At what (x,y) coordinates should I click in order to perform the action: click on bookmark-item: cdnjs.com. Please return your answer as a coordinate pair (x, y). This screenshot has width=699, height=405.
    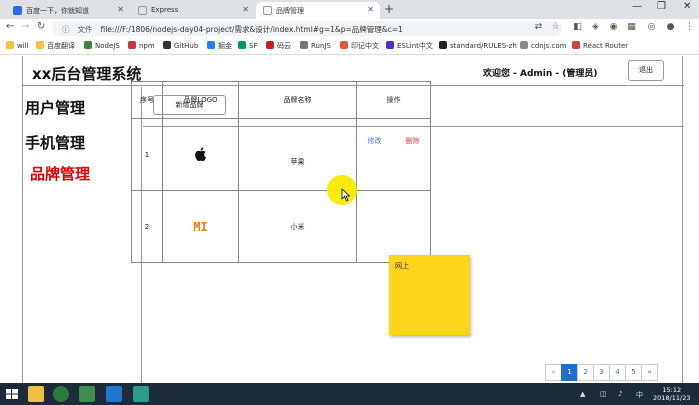
    Looking at the image, I should click on (543, 45).